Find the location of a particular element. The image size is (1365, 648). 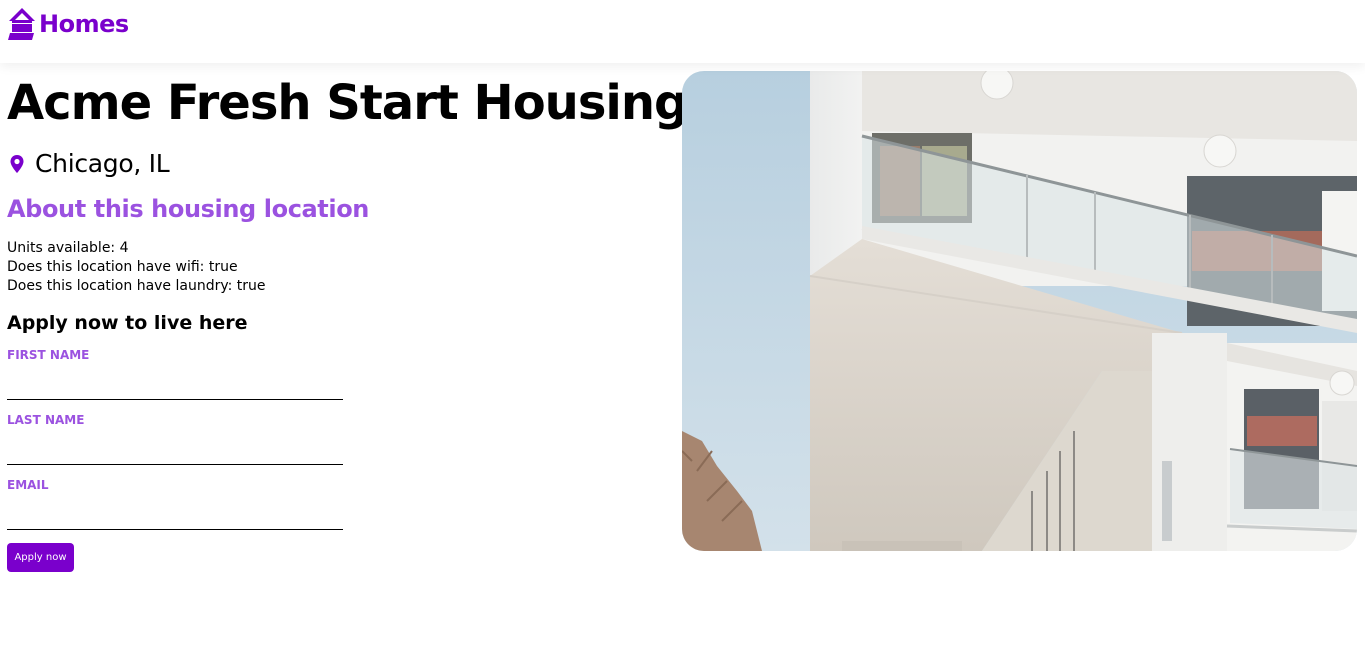

last-name-label: Last Name is located at coordinates (46, 420).